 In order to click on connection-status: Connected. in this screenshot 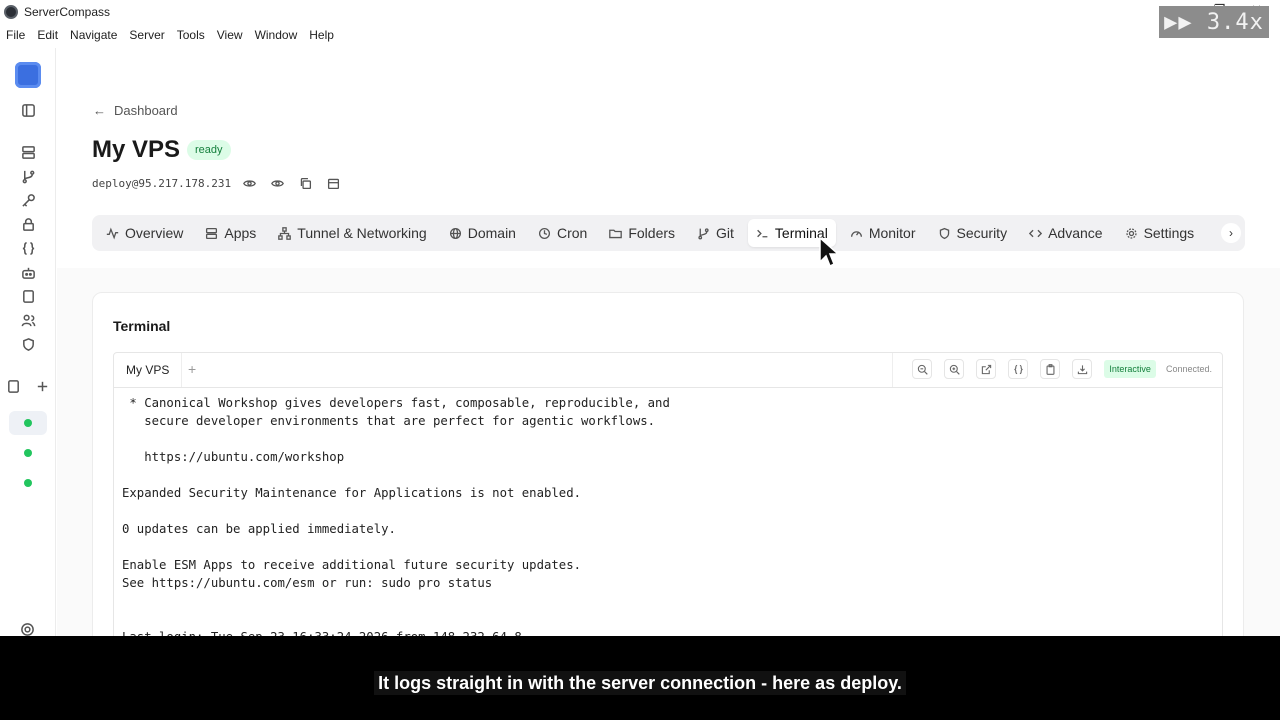, I will do `click(1188, 369)`.